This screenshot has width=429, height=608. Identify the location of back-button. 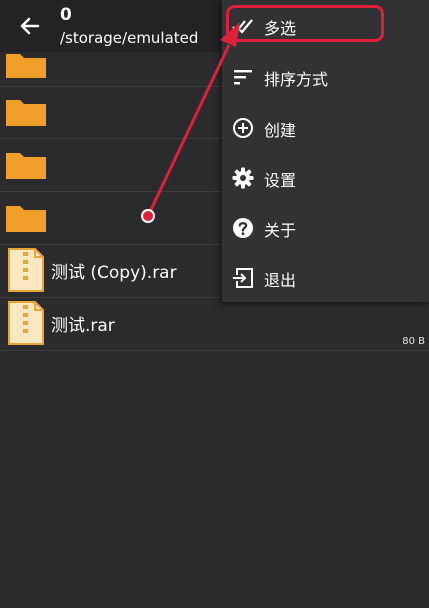
(30, 26).